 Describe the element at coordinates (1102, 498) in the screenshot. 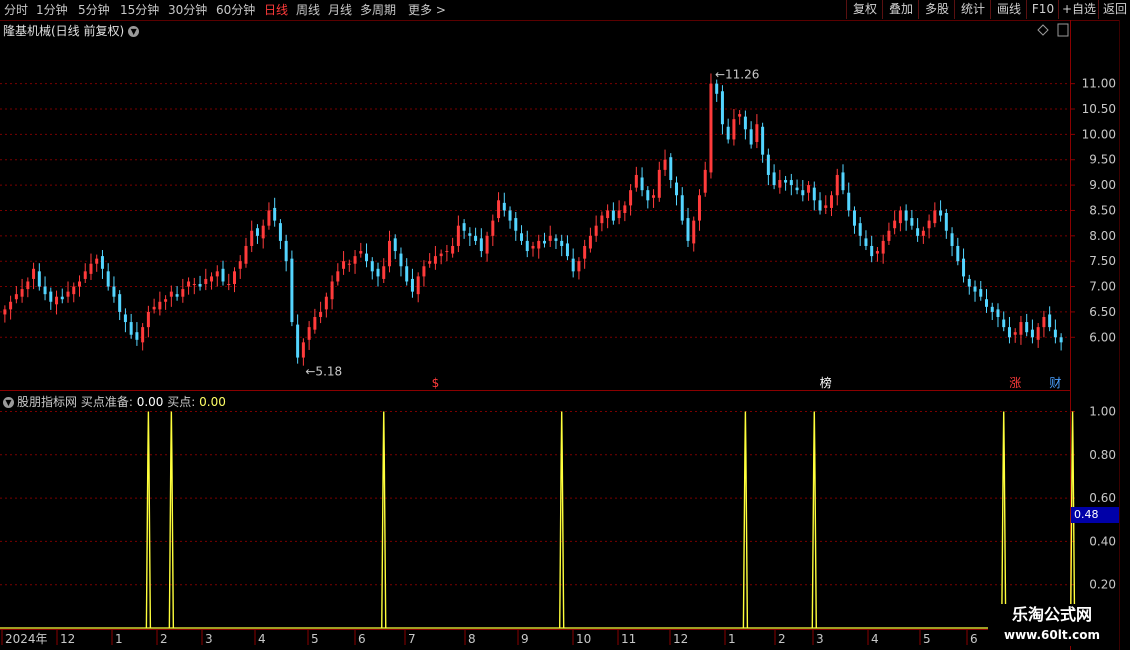

I see `indicator-tick-label: 0.60` at that location.